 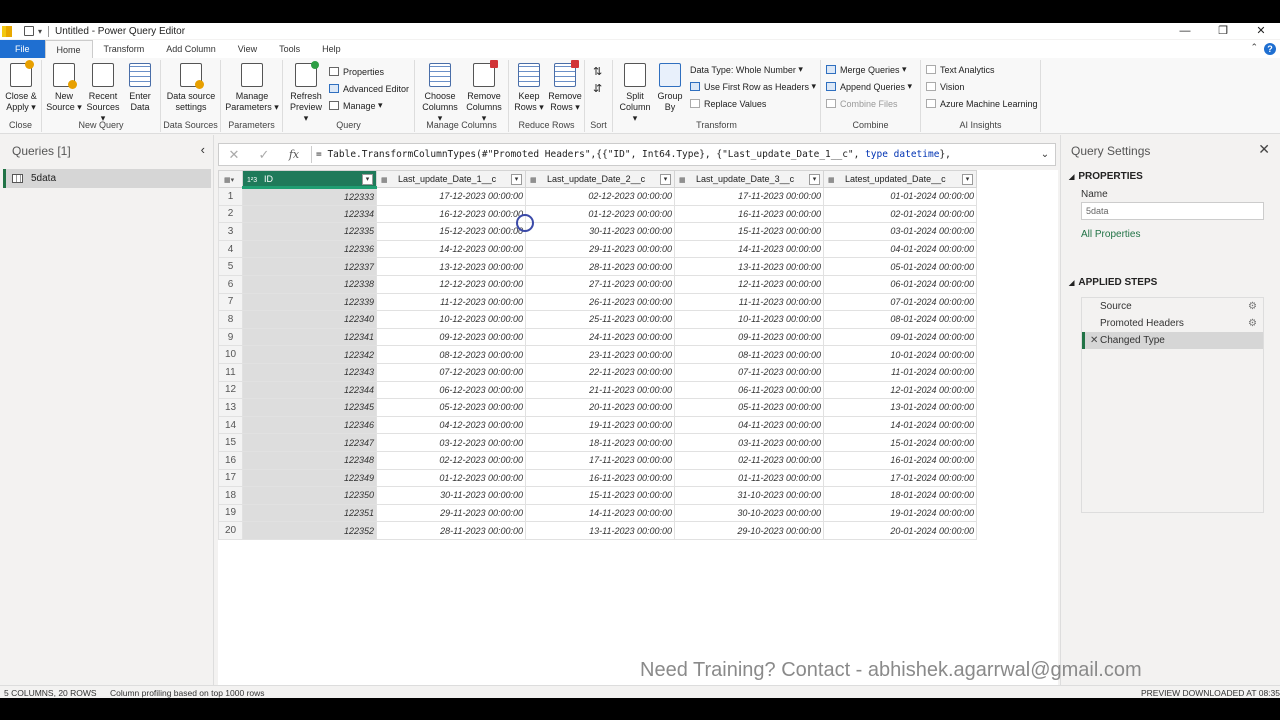 What do you see at coordinates (749, 354) in the screenshot?
I see `table-cell: 08-11-2023 00:00:00` at bounding box center [749, 354].